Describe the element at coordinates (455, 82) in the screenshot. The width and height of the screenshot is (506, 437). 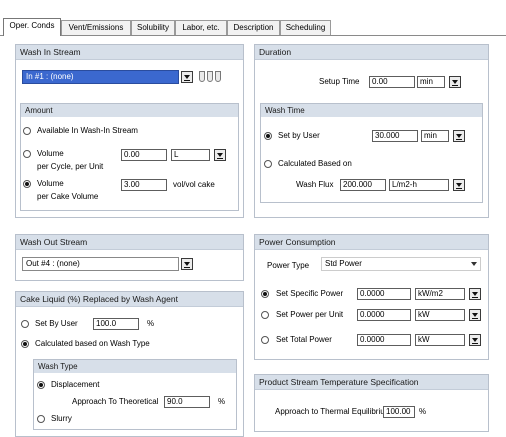
I see `setup-time-unit-dropdown` at that location.